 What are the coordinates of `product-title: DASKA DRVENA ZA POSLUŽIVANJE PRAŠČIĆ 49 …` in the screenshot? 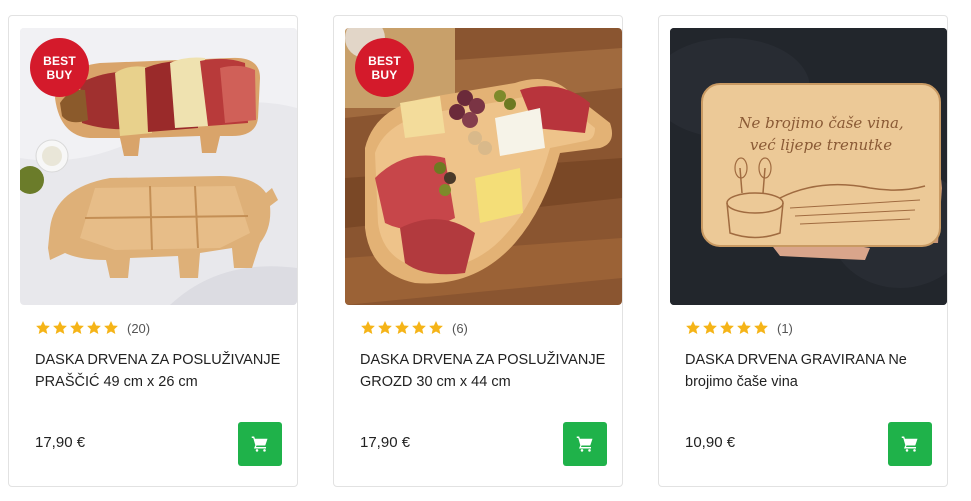 It's located at (162, 371).